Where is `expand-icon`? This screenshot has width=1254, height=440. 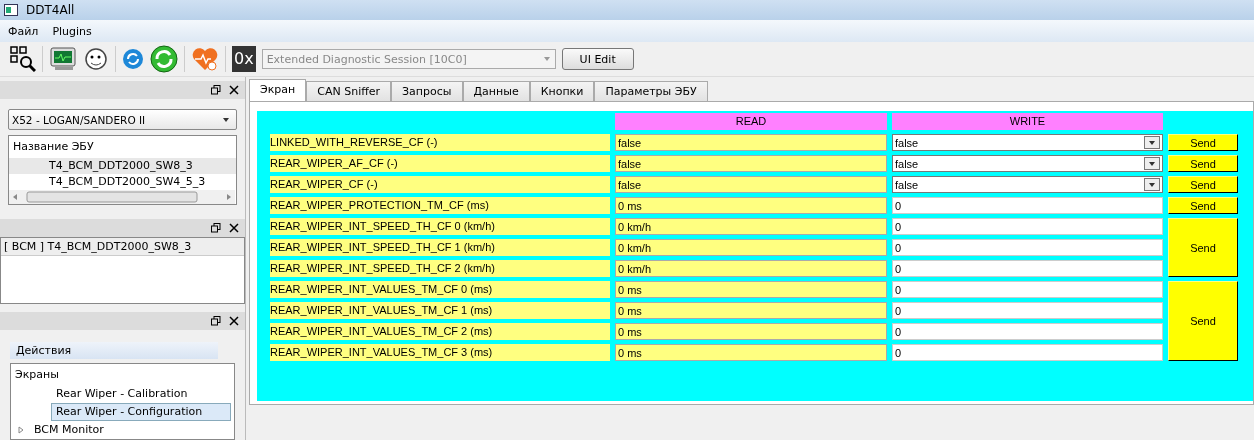 expand-icon is located at coordinates (21, 430).